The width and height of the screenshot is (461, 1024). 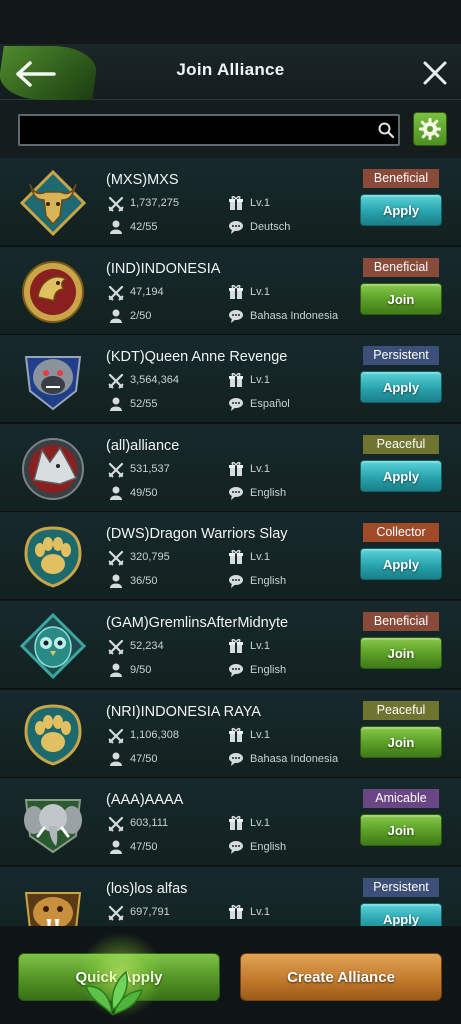 What do you see at coordinates (53, 902) in the screenshot?
I see `sabertooth-emblem-icon` at bounding box center [53, 902].